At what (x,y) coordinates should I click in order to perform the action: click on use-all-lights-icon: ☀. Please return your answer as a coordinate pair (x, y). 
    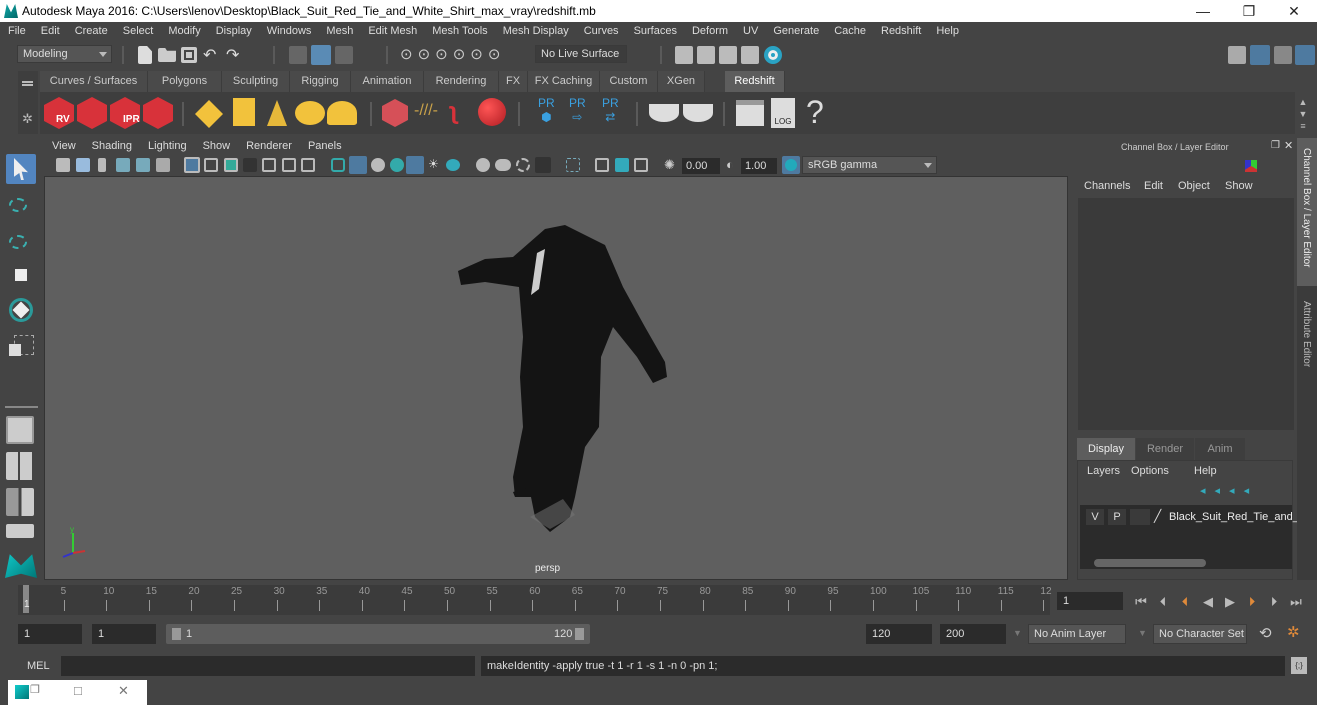
    Looking at the image, I should click on (433, 164).